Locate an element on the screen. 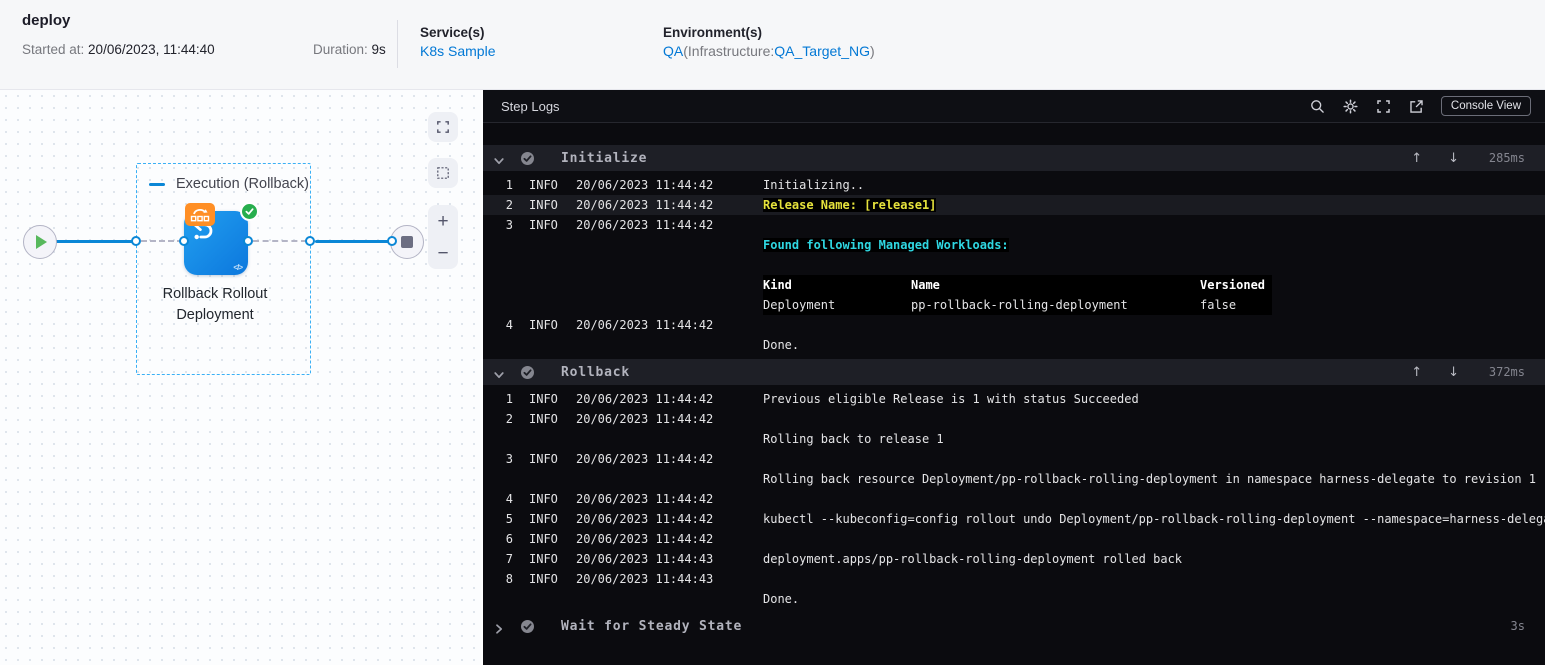 The width and height of the screenshot is (1545, 665). environment-value: QA(Infrastructure:QA_Target_NG) is located at coordinates (769, 51).